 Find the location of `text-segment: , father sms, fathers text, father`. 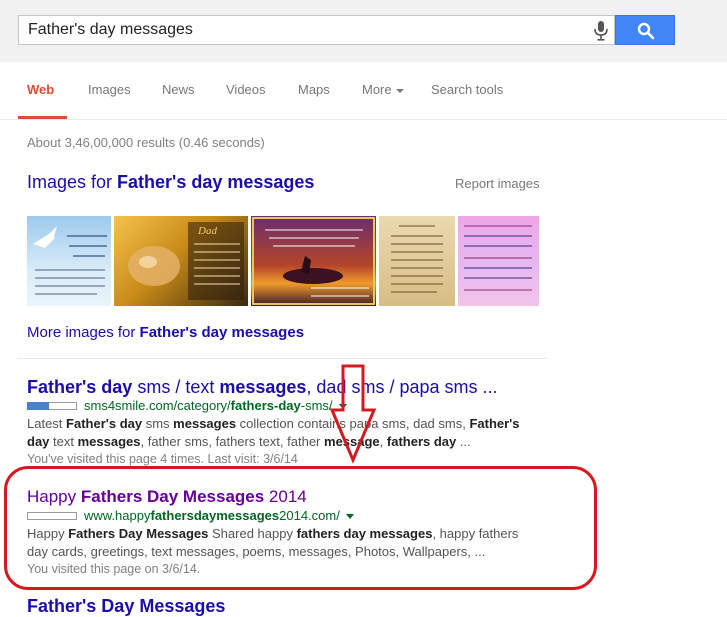

text-segment: , father sms, fathers text, father is located at coordinates (232, 441).